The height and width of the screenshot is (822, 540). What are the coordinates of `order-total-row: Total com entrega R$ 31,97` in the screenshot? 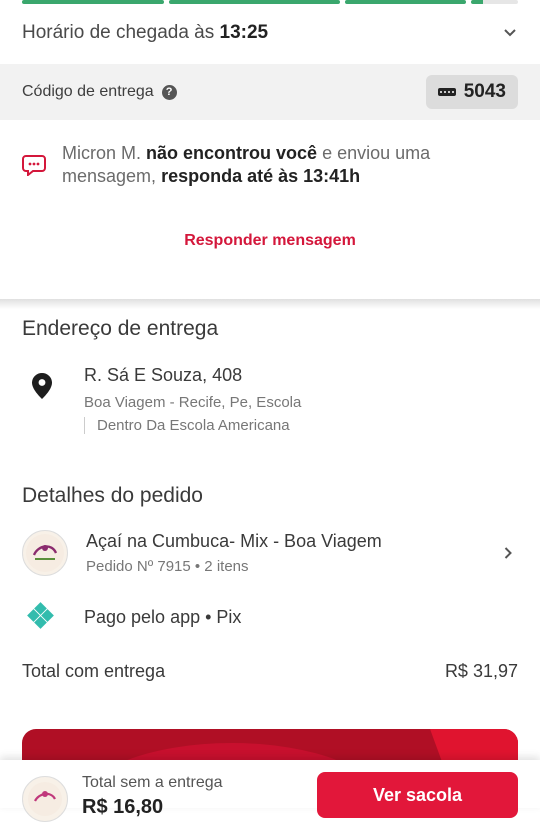 It's located at (270, 671).